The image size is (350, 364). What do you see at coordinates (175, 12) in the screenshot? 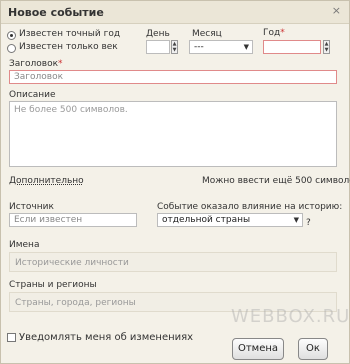
I see `titlebar: Новое событие ×` at bounding box center [175, 12].